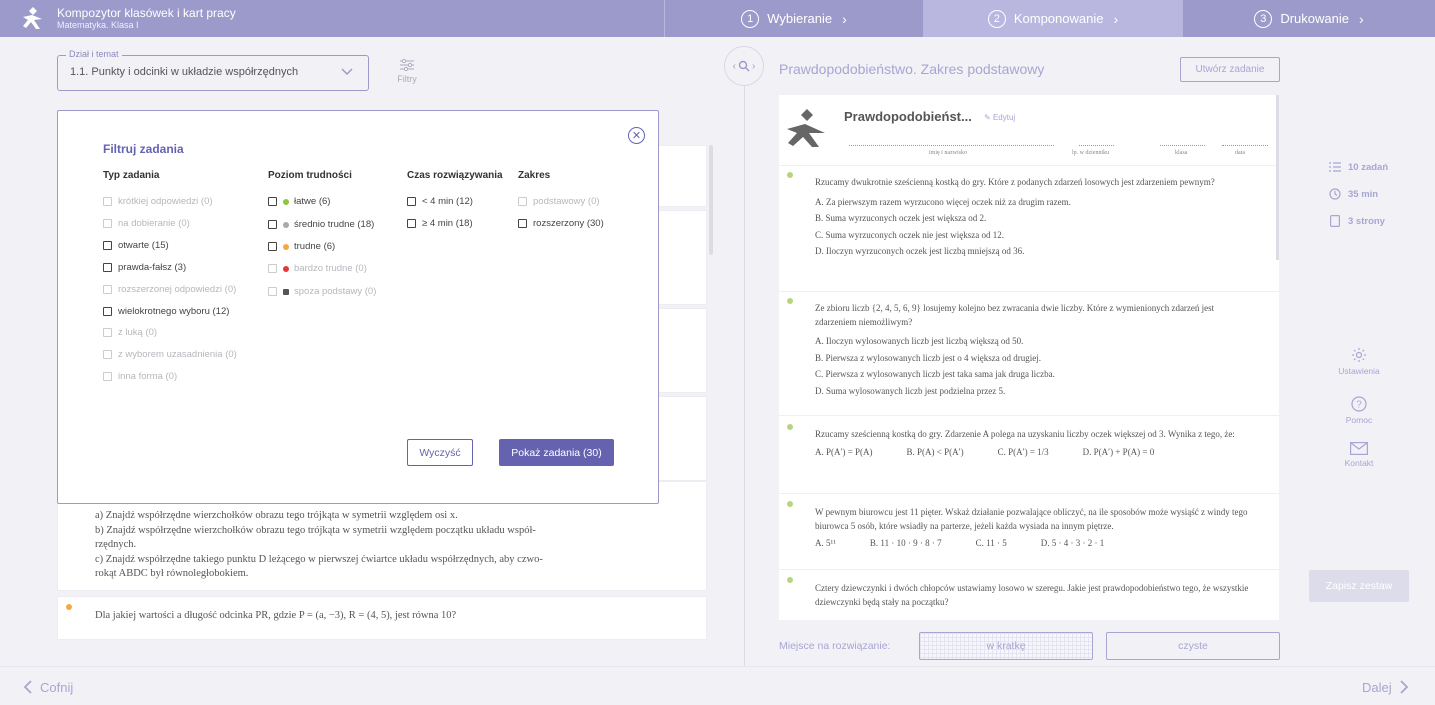 The width and height of the screenshot is (1435, 705). I want to click on filter-option: prawda-fałsz (3), so click(144, 267).